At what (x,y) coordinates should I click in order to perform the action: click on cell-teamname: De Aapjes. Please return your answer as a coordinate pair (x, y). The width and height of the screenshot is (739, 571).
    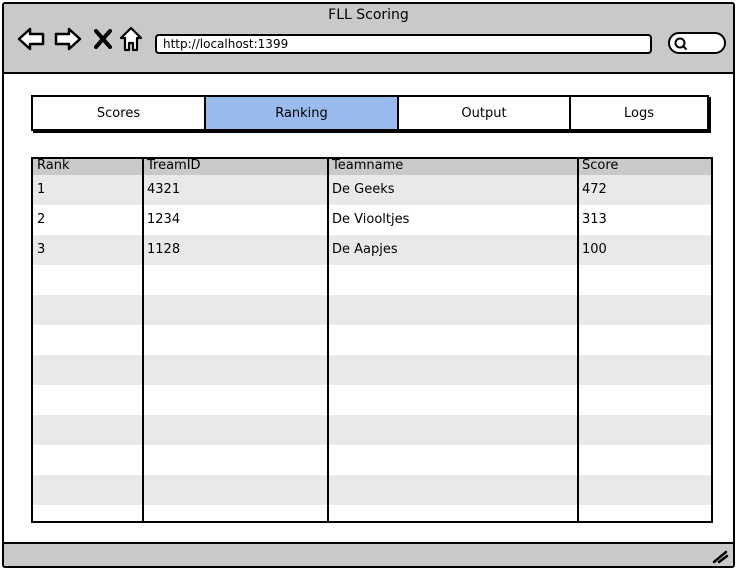
    Looking at the image, I should click on (365, 249).